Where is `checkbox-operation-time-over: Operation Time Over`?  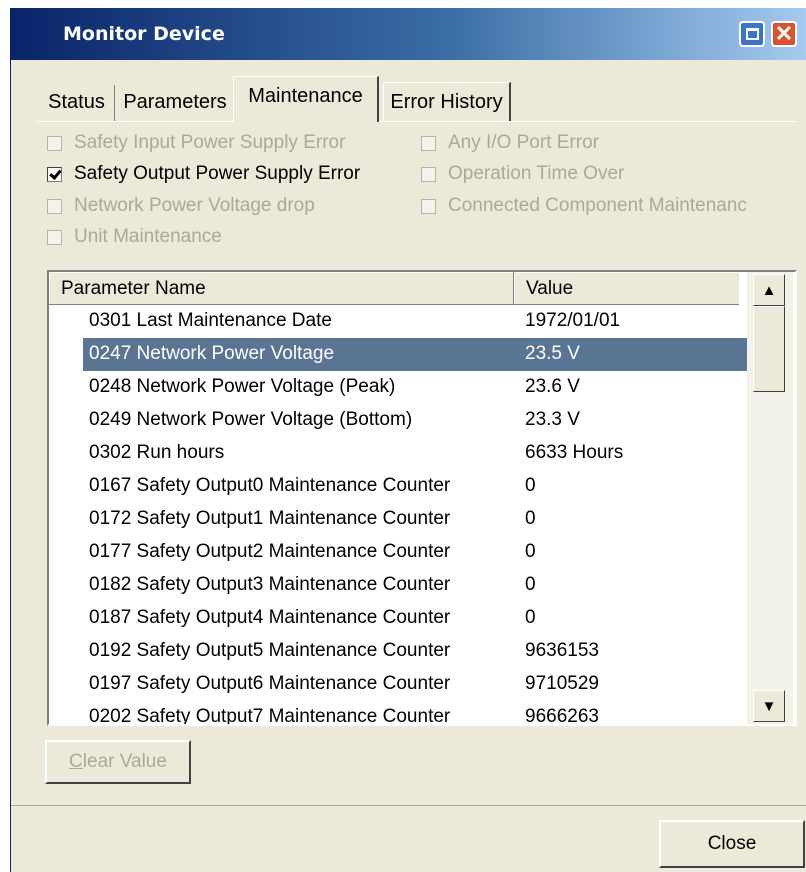
checkbox-operation-time-over: Operation Time Over is located at coordinates (522, 174).